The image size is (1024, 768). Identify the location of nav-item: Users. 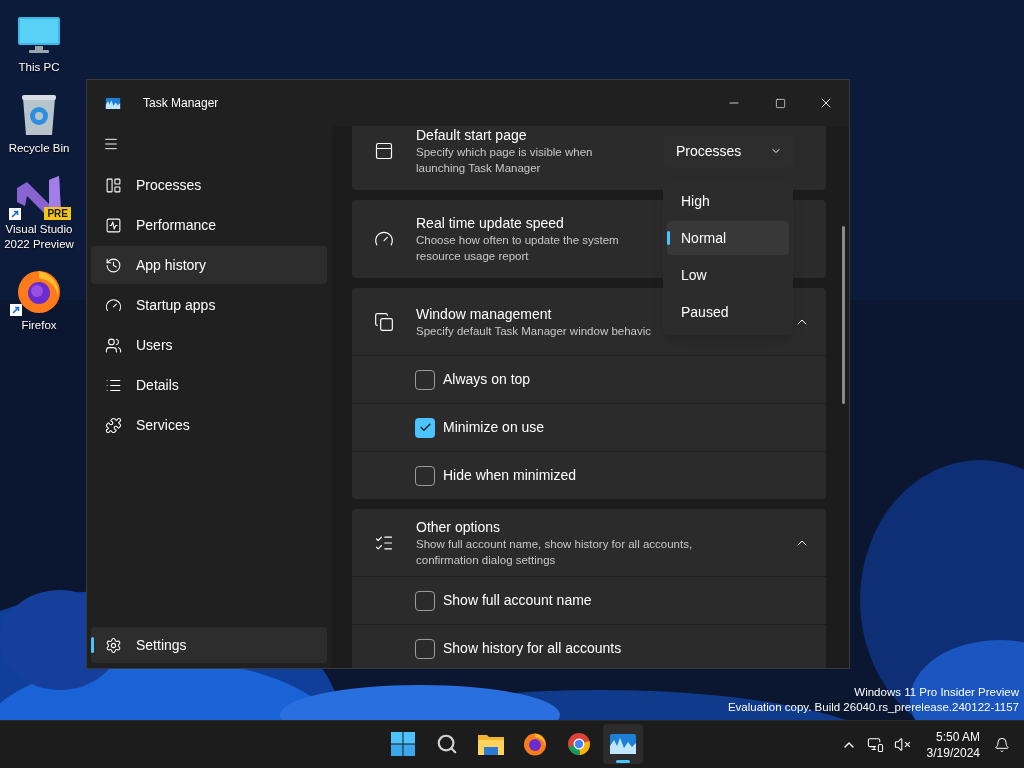
(209, 345).